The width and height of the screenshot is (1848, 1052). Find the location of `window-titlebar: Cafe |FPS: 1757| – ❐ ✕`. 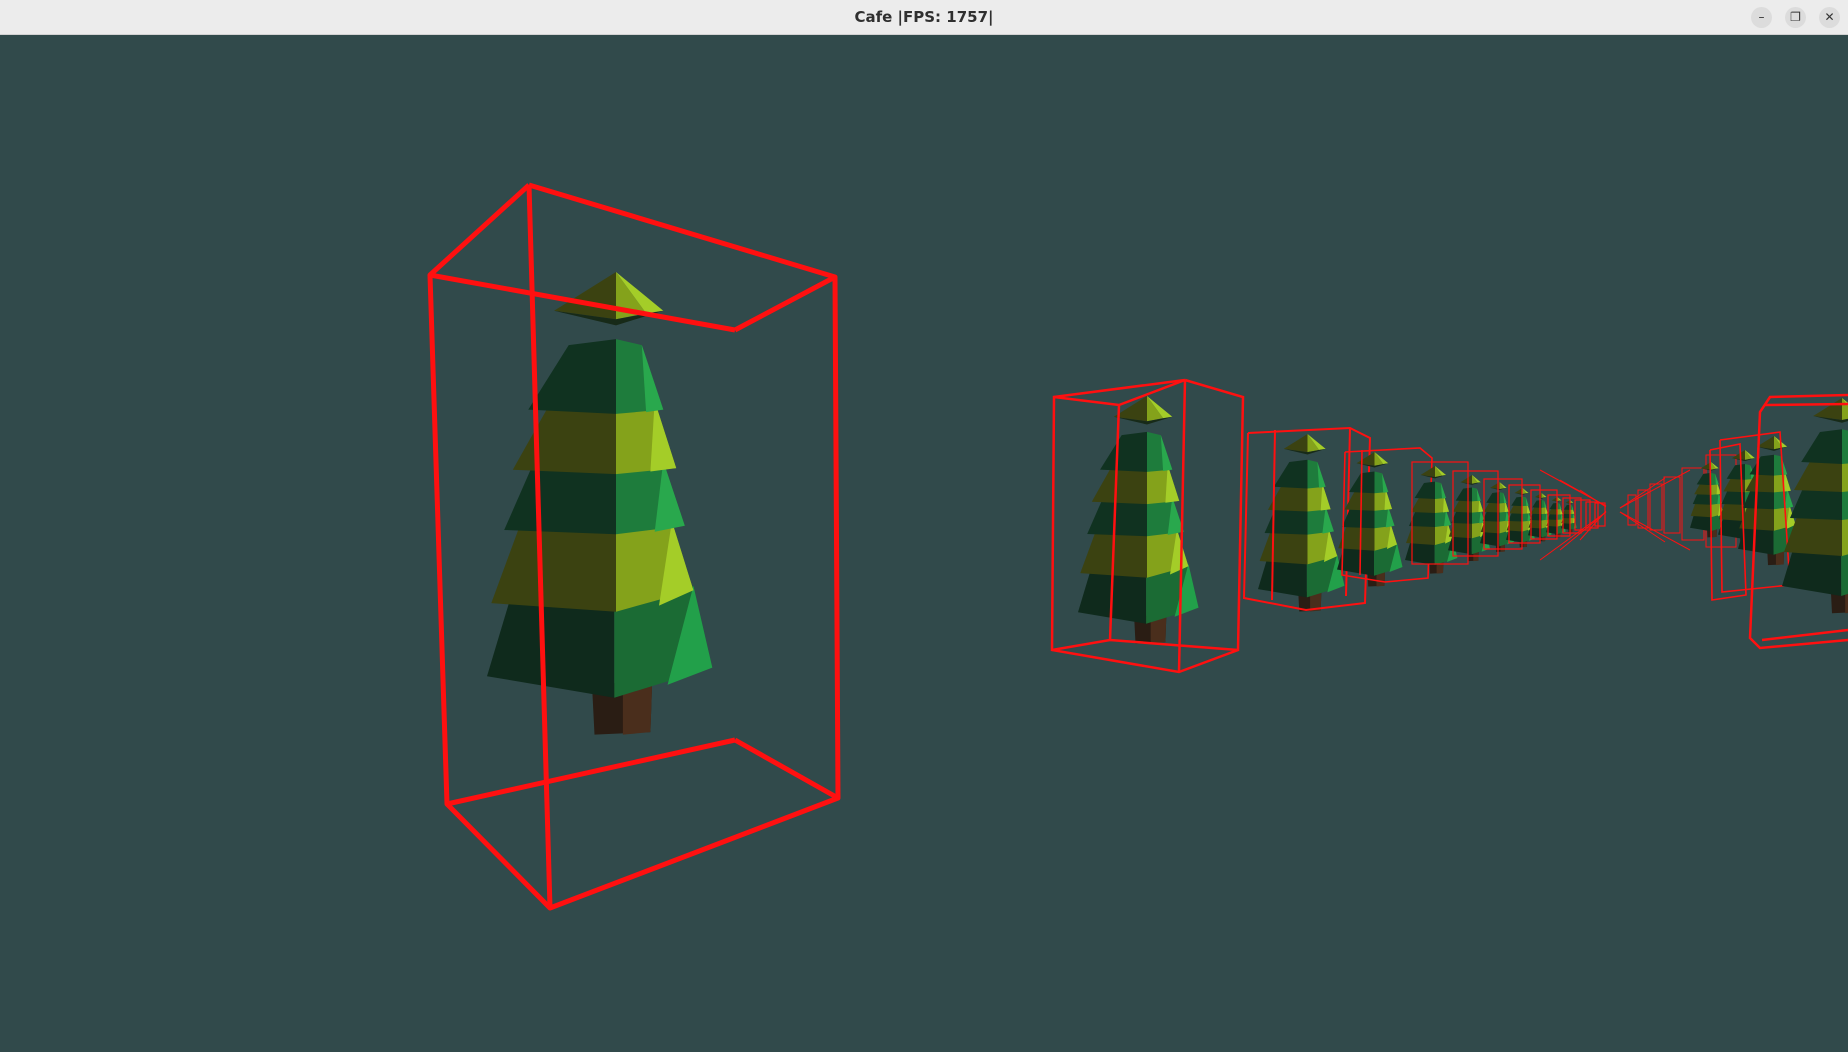

window-titlebar: Cafe |FPS: 1757| – ❐ ✕ is located at coordinates (924, 17).